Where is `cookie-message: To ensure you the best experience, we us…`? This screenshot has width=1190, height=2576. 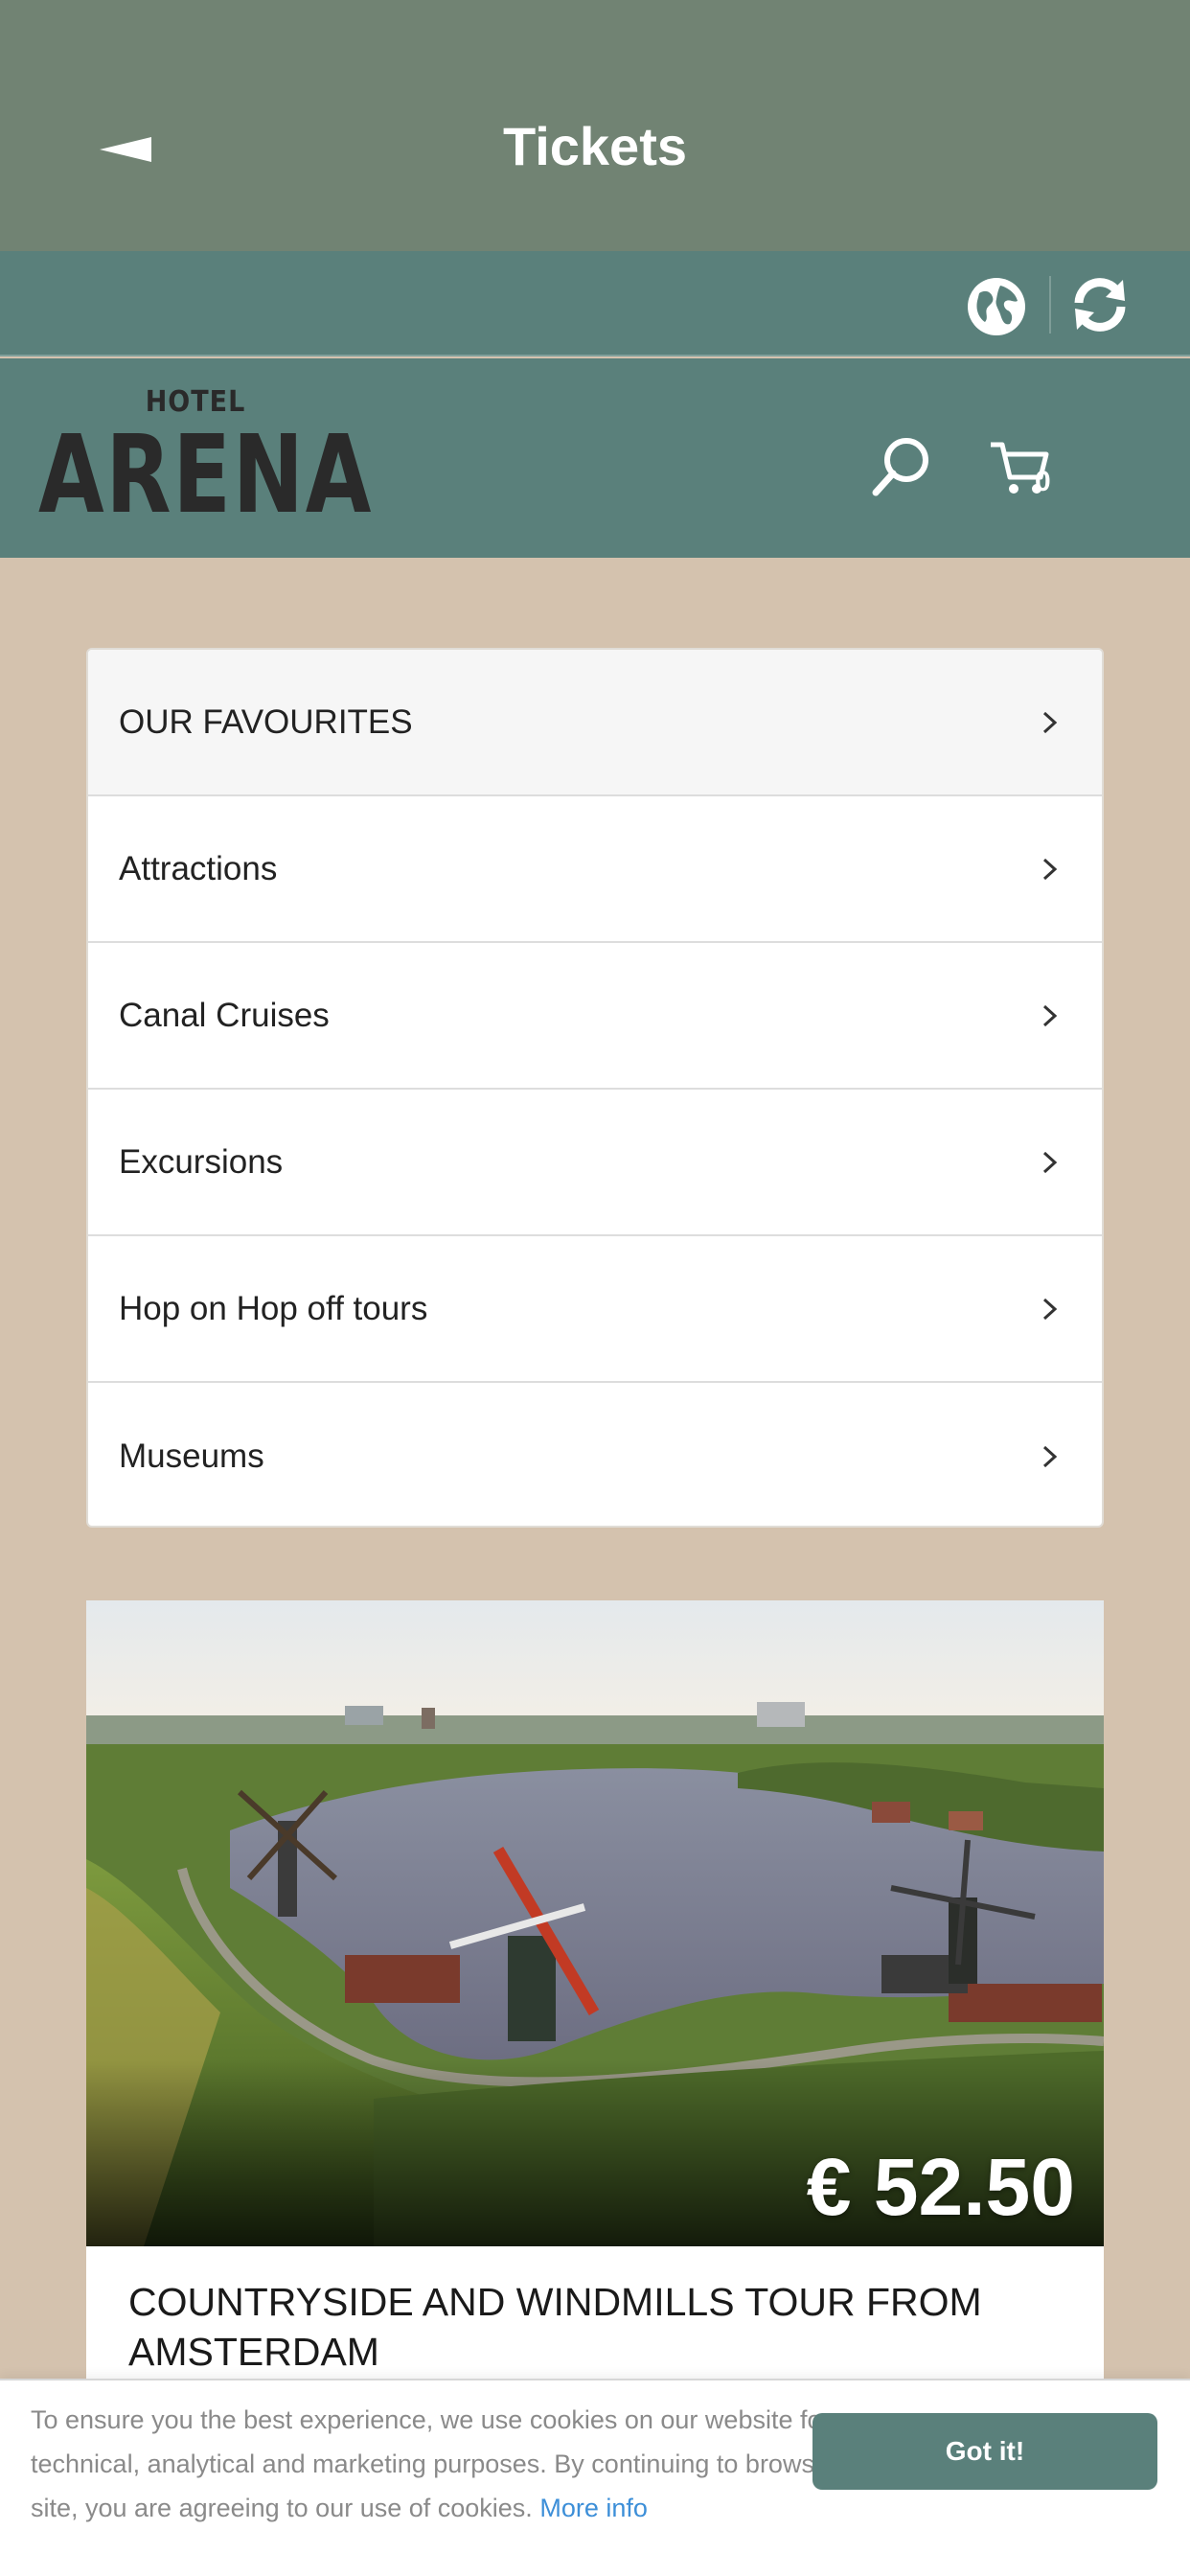 cookie-message: To ensure you the best experience, we us… is located at coordinates (452, 2463).